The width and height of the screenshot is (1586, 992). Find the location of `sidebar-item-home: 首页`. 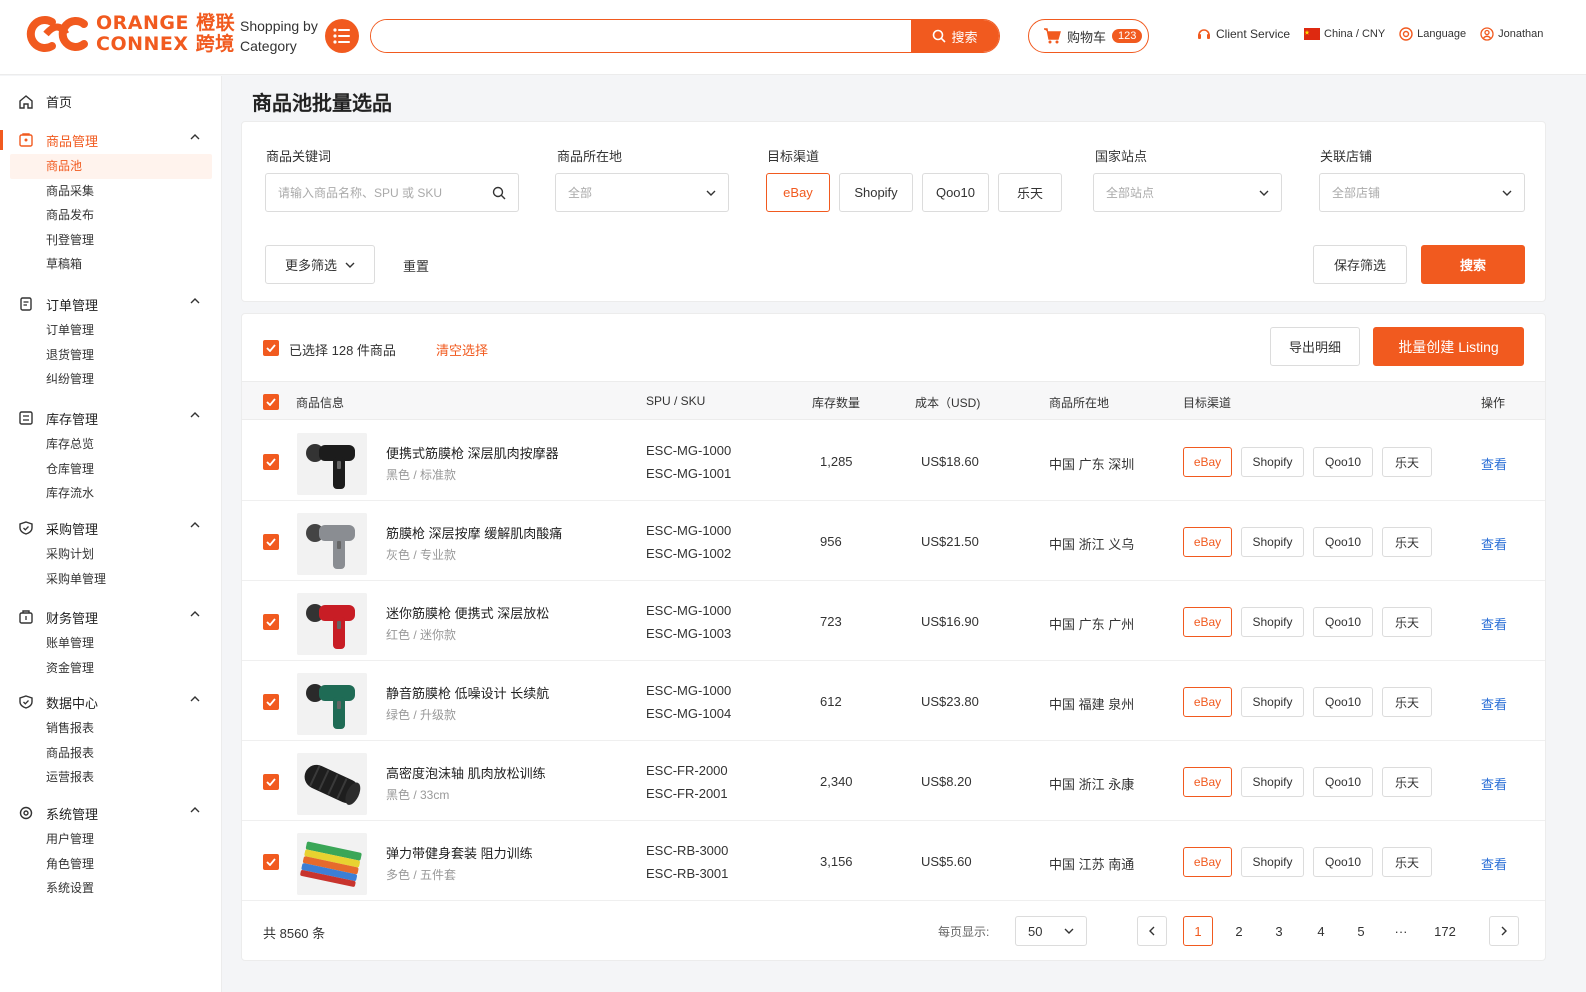

sidebar-item-home: 首页 is located at coordinates (45, 101).